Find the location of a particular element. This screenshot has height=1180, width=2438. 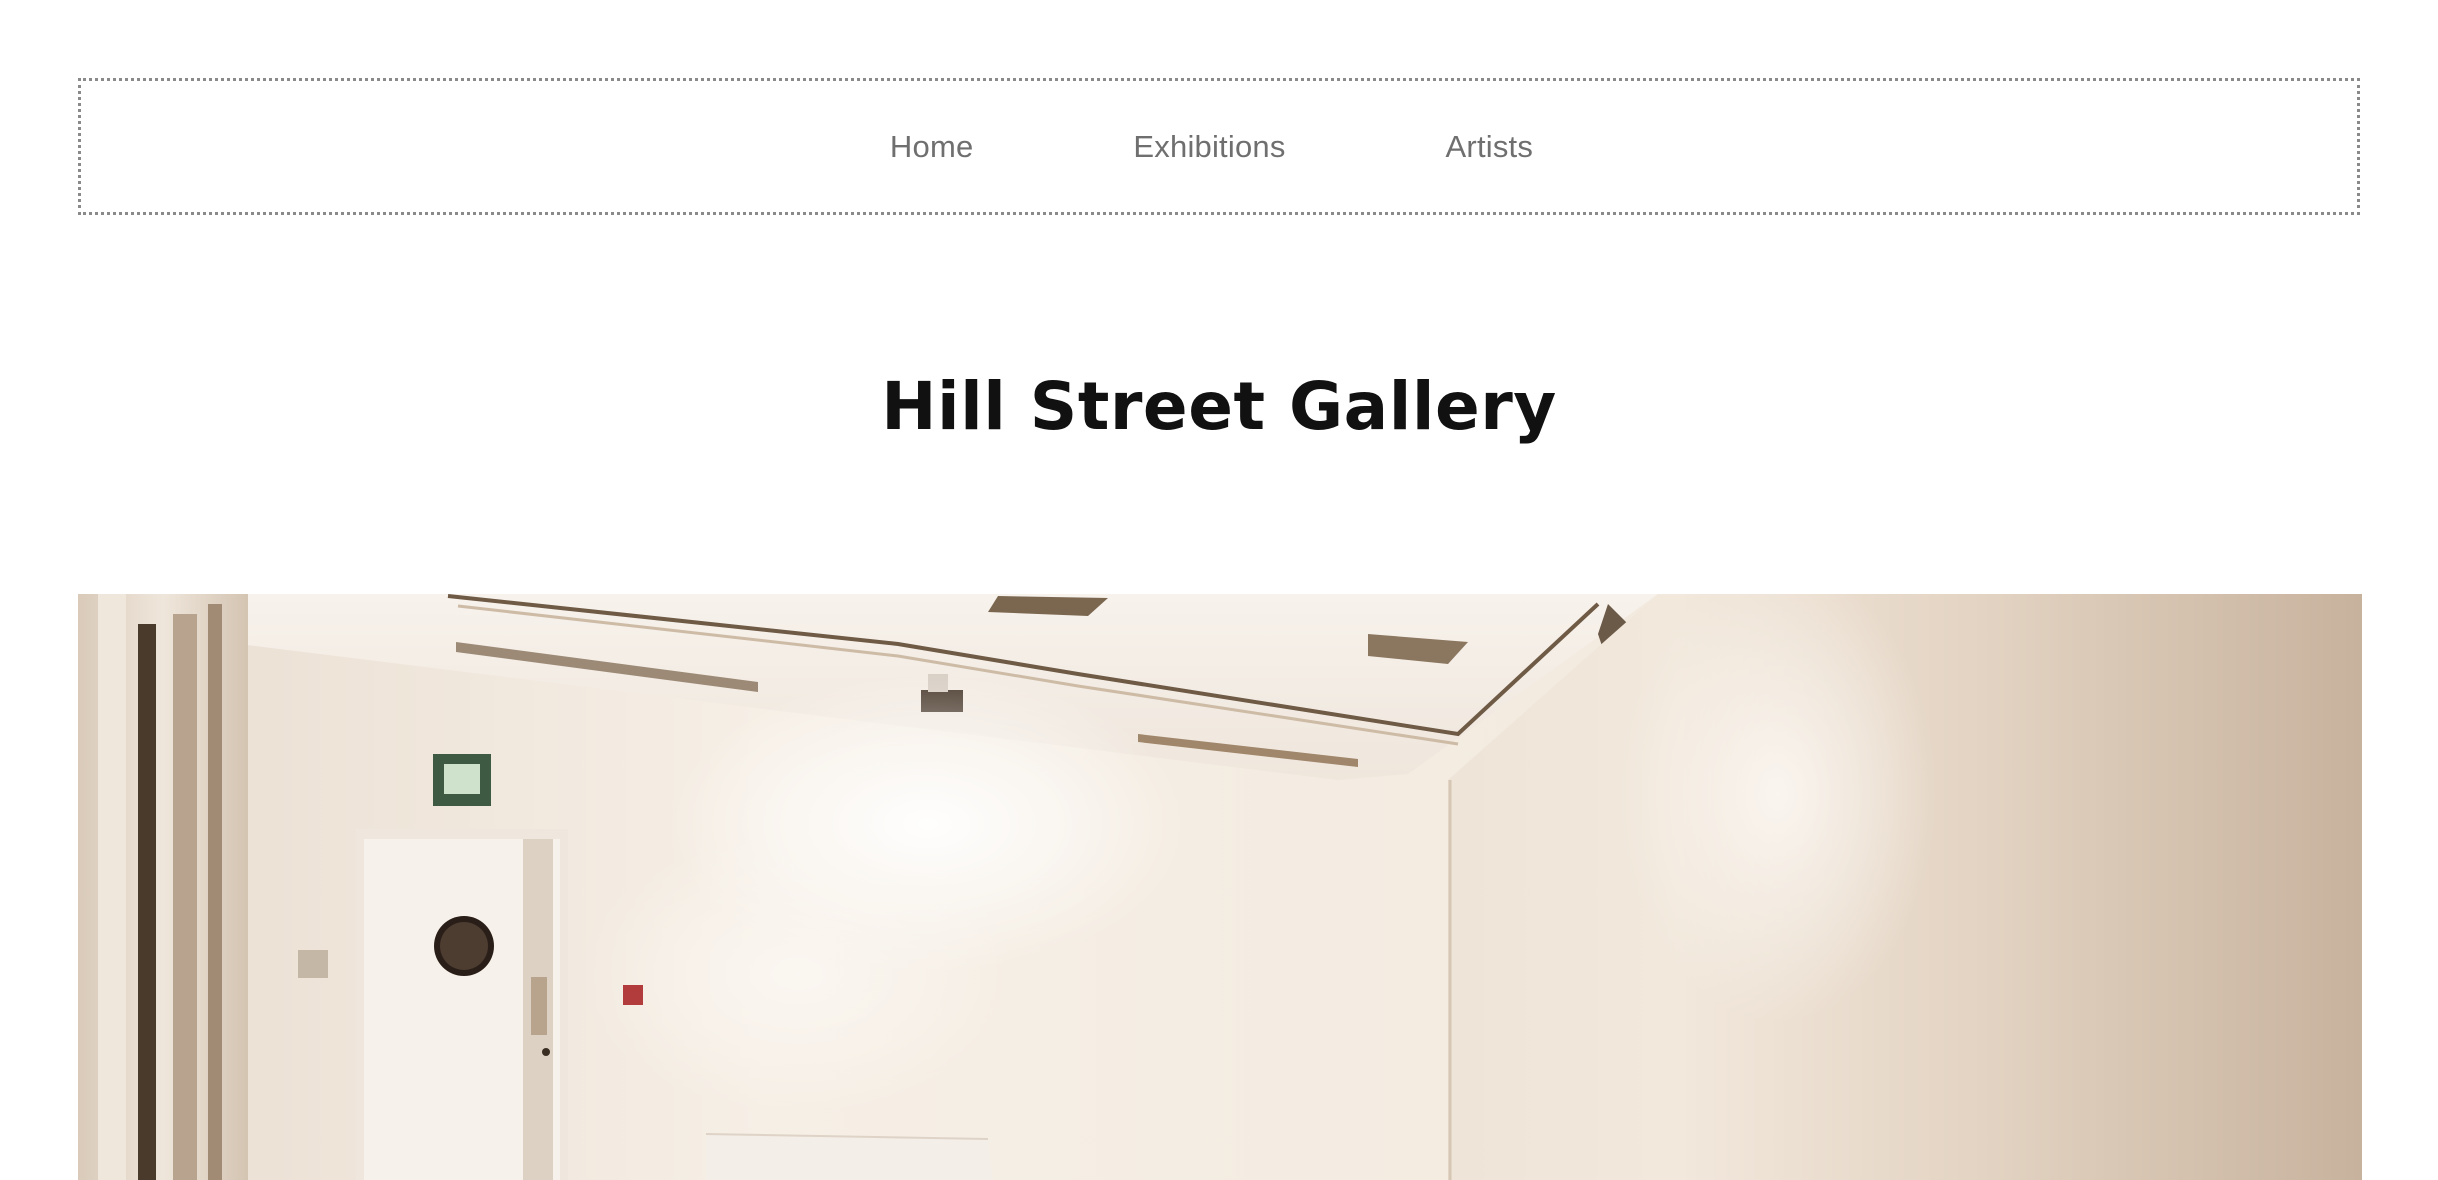

nav-items: Home Exhibitions Artists is located at coordinates (1211, 147).